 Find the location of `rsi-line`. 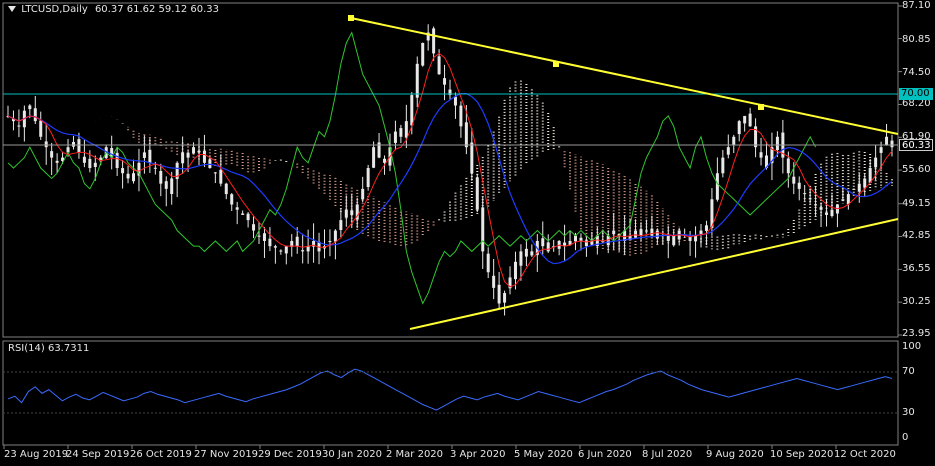

rsi-line is located at coordinates (450, 389).